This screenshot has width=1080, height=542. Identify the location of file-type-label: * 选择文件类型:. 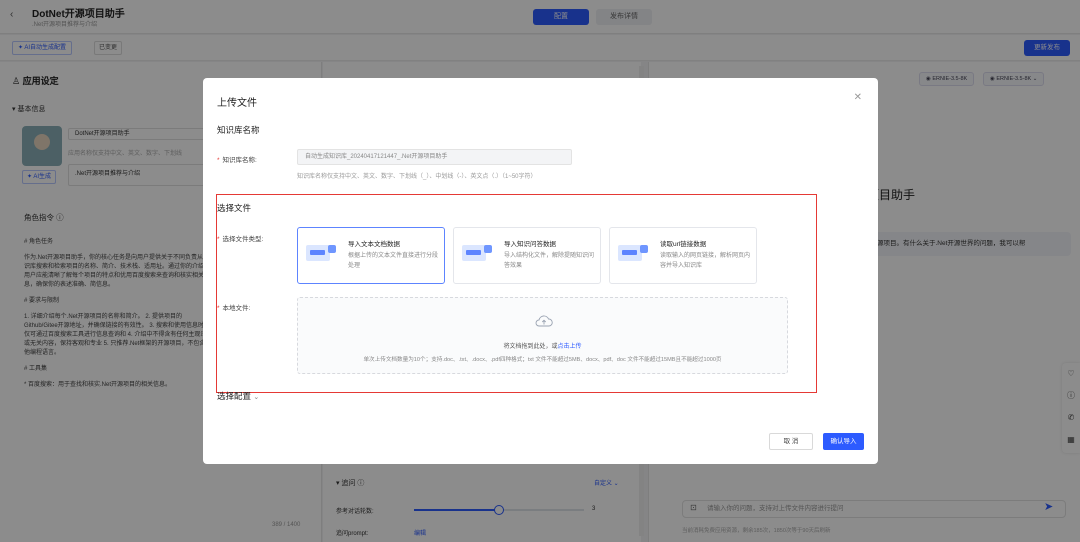
(240, 238).